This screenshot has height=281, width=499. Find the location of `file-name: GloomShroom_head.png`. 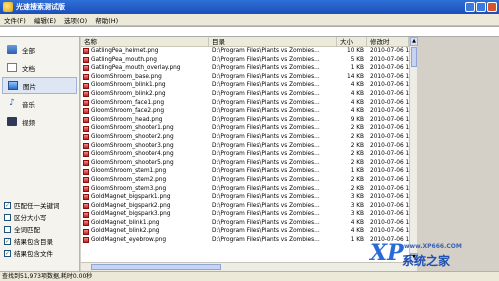

file-name: GloomShroom_head.png is located at coordinates (127, 119).